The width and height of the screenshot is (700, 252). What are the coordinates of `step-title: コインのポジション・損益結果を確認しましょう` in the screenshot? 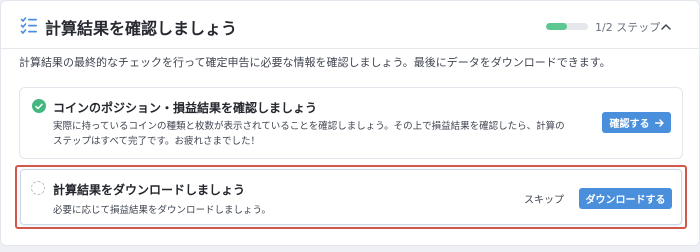 It's located at (185, 108).